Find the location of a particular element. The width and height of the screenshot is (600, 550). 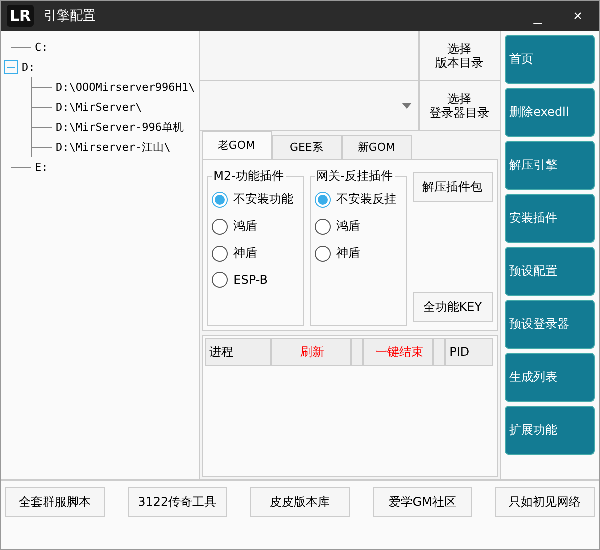

tree-item: C: is located at coordinates (41, 47).